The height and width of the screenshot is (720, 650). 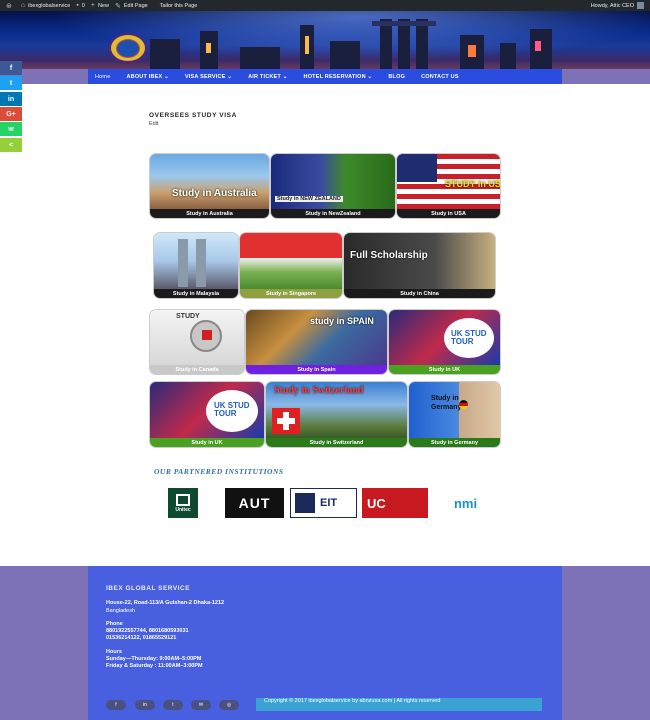 I want to click on partners-heading: OUR PARTNERED INSTITUTIONS, so click(x=219, y=471).